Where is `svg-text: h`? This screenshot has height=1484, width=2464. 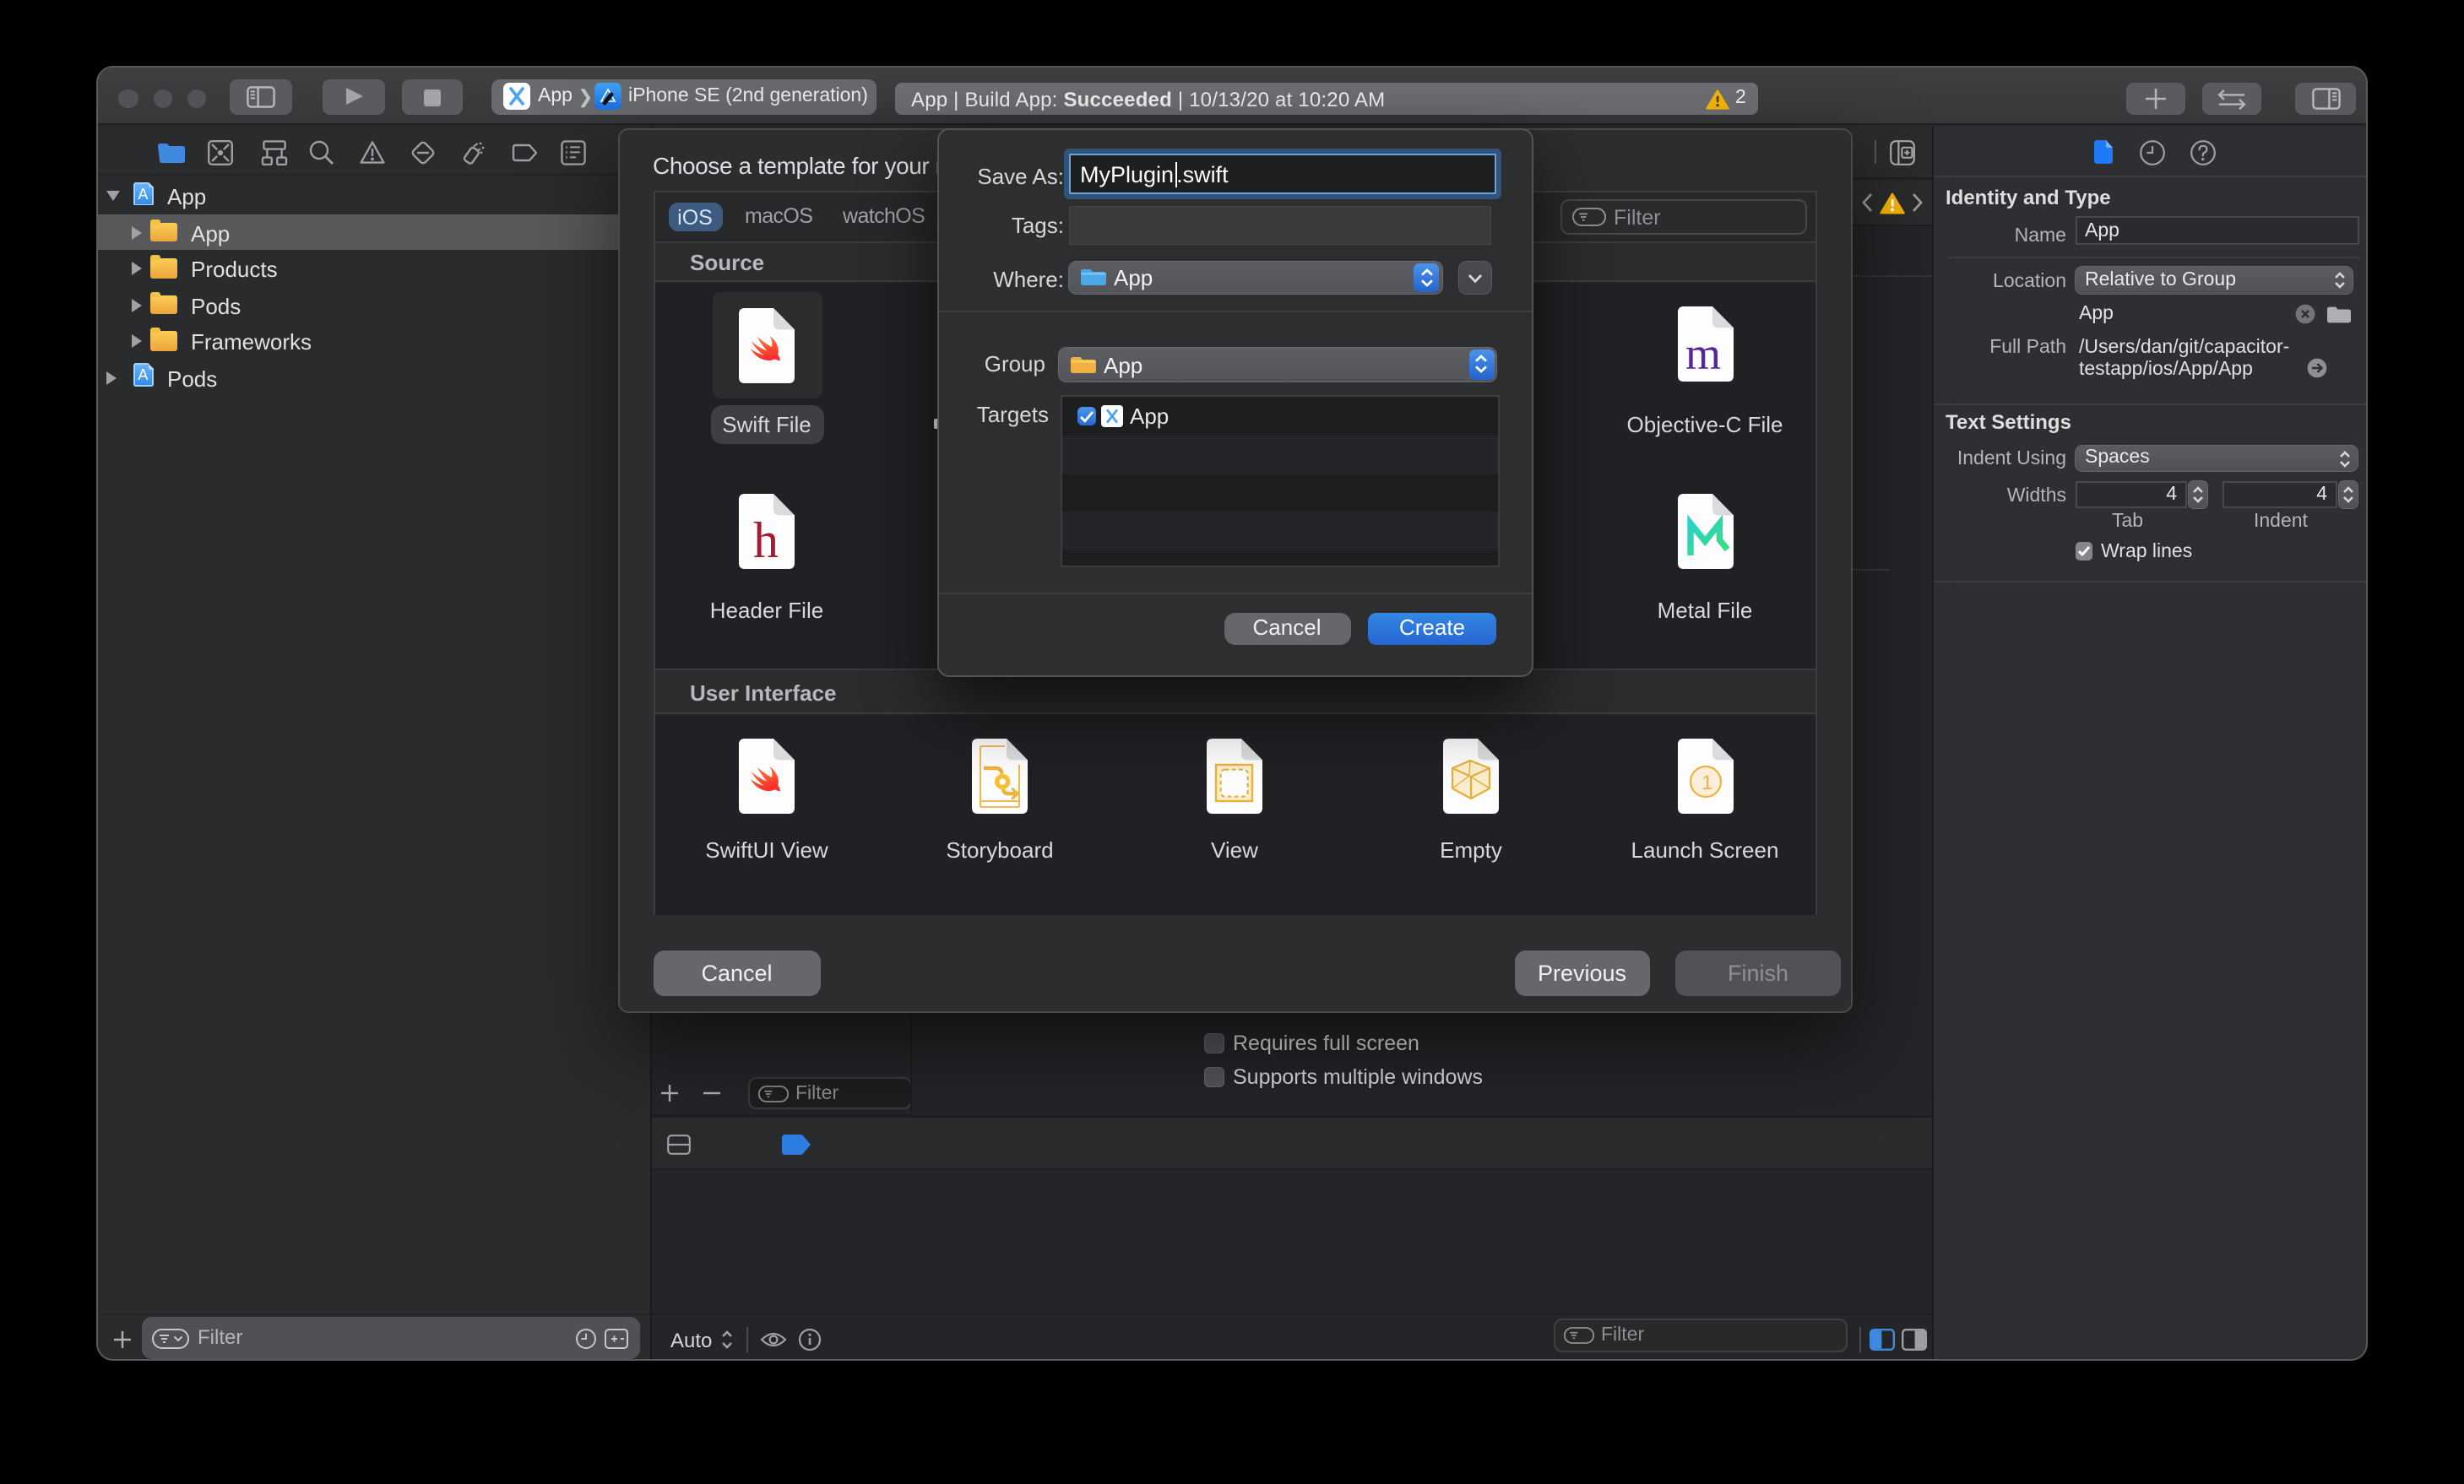 svg-text: h is located at coordinates (765, 539).